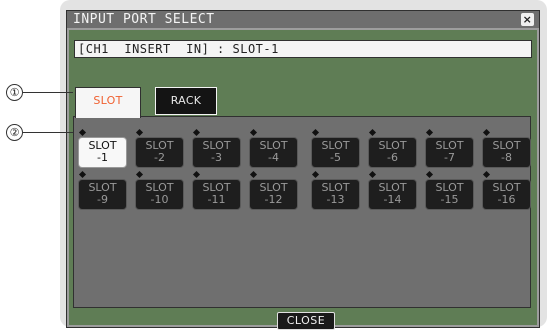 This screenshot has height=330, width=547. Describe the element at coordinates (48, 92) in the screenshot. I see `callout-1-leader` at that location.